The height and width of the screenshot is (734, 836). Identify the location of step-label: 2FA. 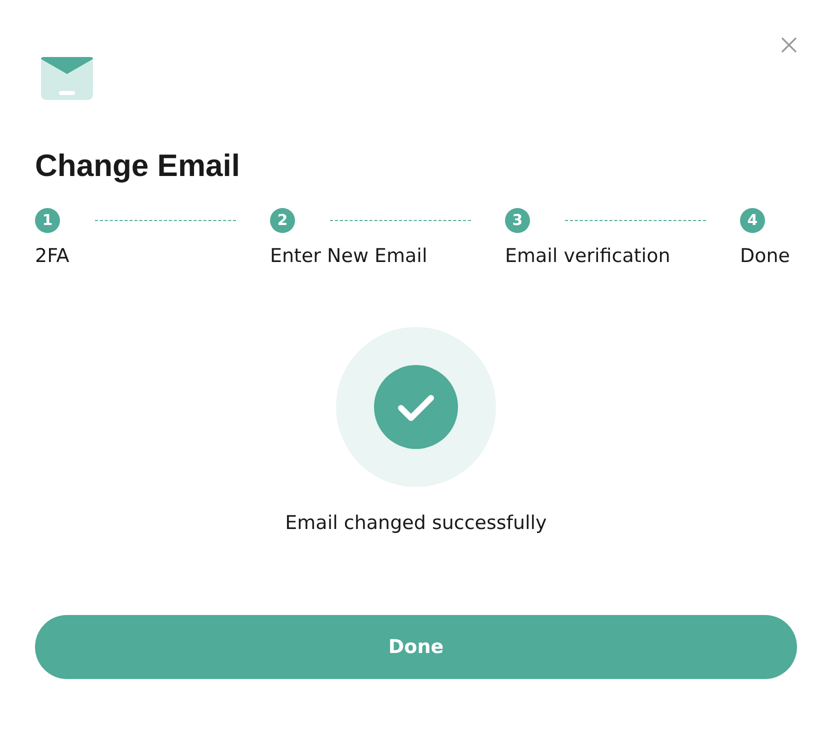
(52, 256).